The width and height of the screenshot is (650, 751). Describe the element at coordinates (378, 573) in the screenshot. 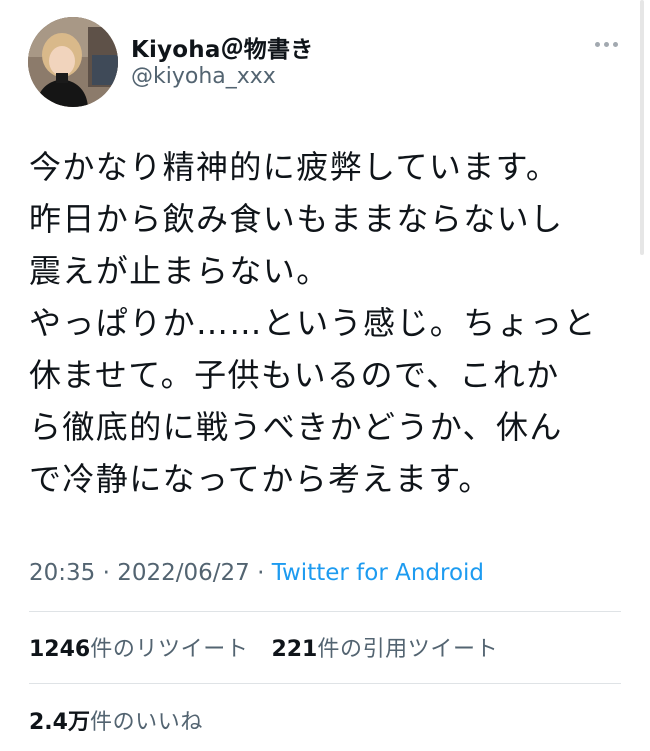

I see `tweet-source-link: Twitter for Android` at that location.